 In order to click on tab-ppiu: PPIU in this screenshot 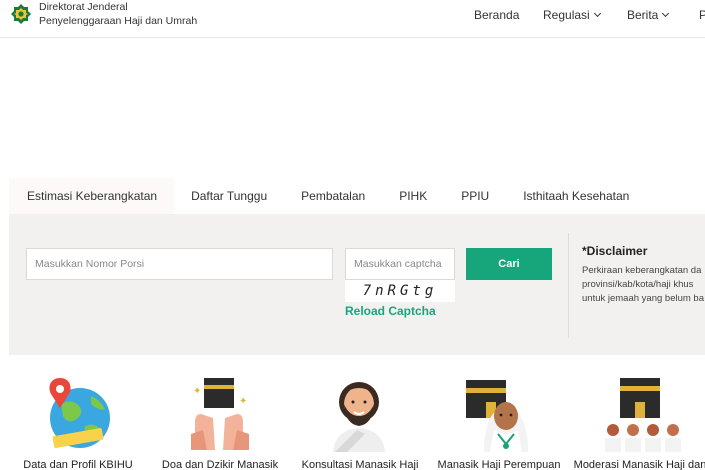, I will do `click(475, 196)`.